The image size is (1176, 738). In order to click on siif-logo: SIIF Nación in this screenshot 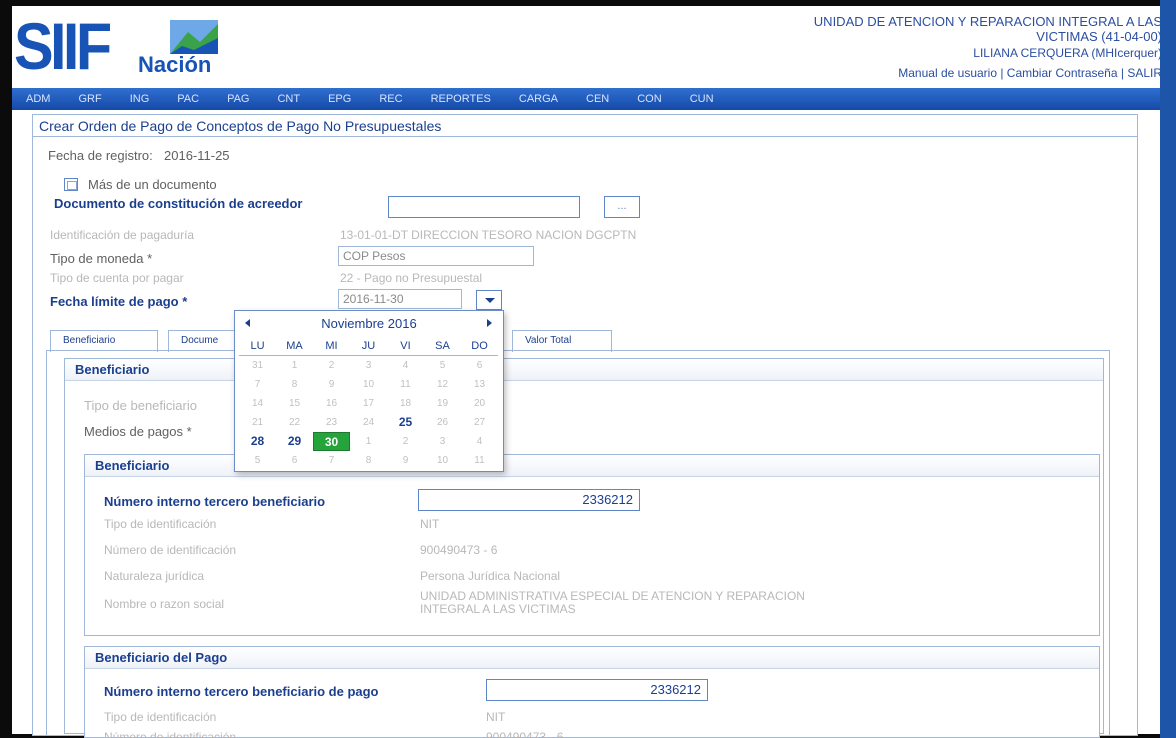, I will do `click(119, 46)`.